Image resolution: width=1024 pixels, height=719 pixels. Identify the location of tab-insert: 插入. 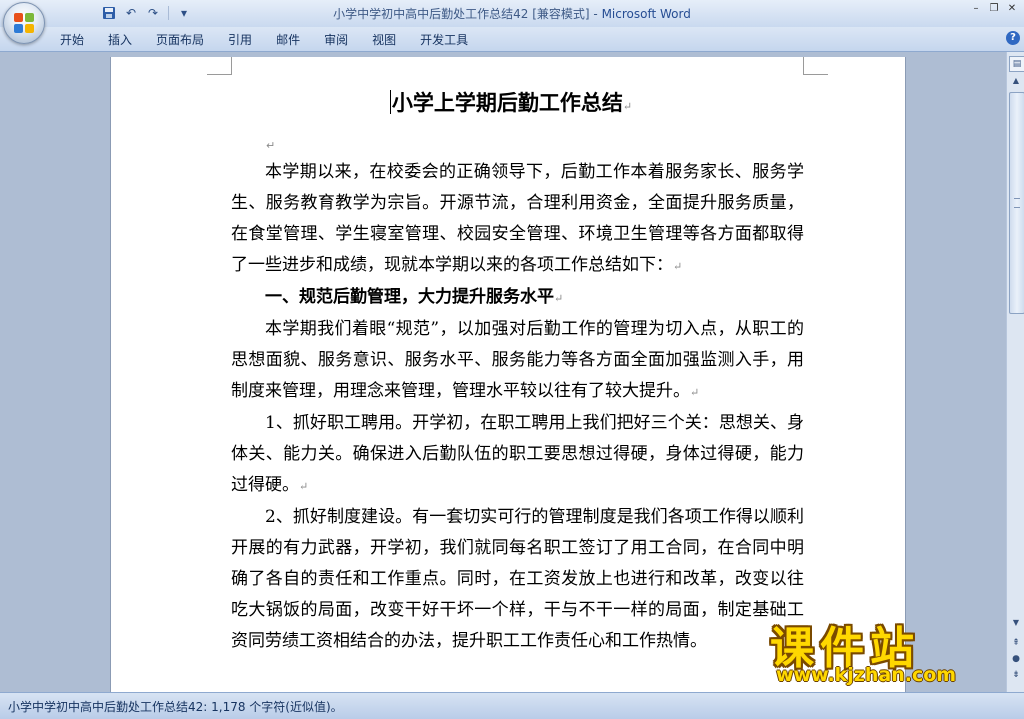
(120, 40).